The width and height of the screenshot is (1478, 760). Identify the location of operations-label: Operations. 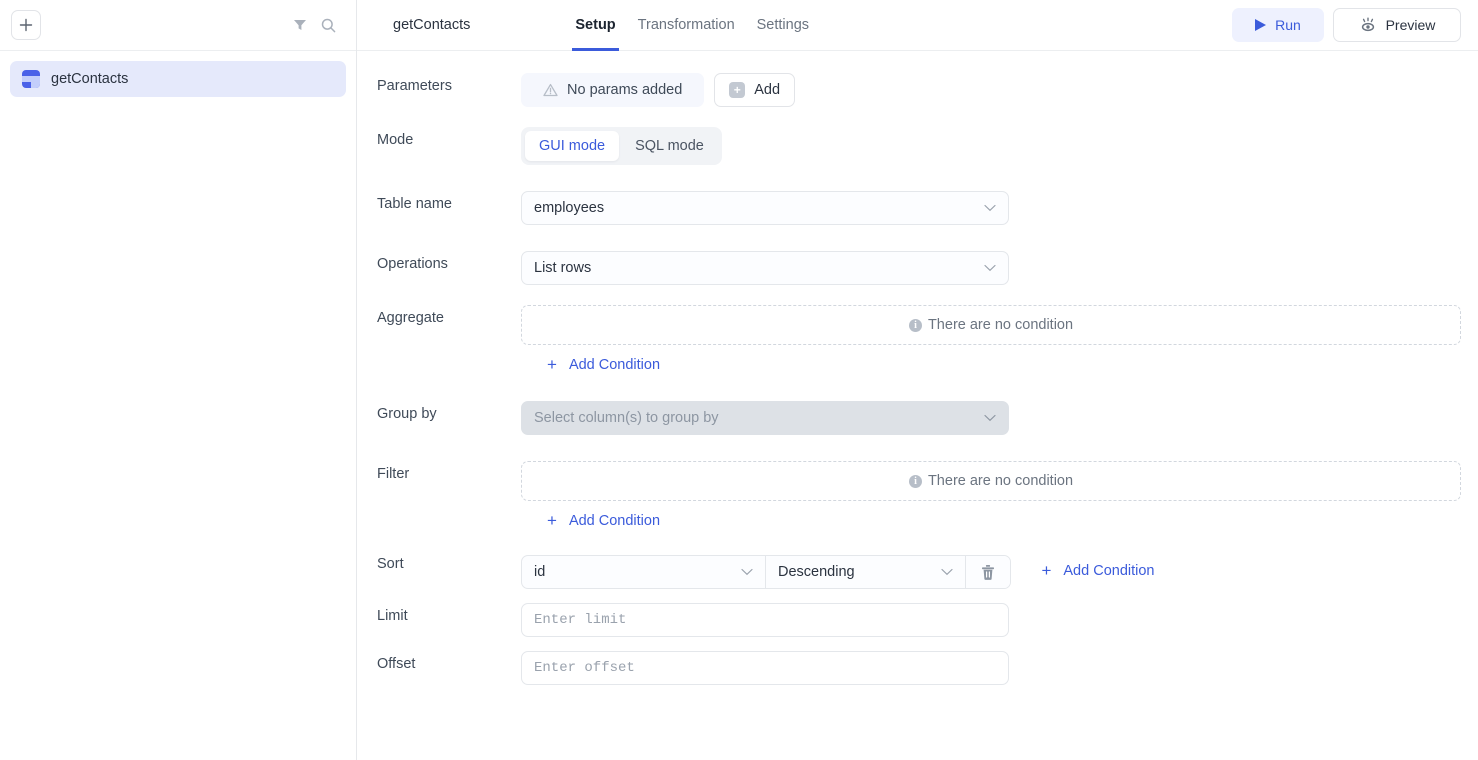
(412, 264).